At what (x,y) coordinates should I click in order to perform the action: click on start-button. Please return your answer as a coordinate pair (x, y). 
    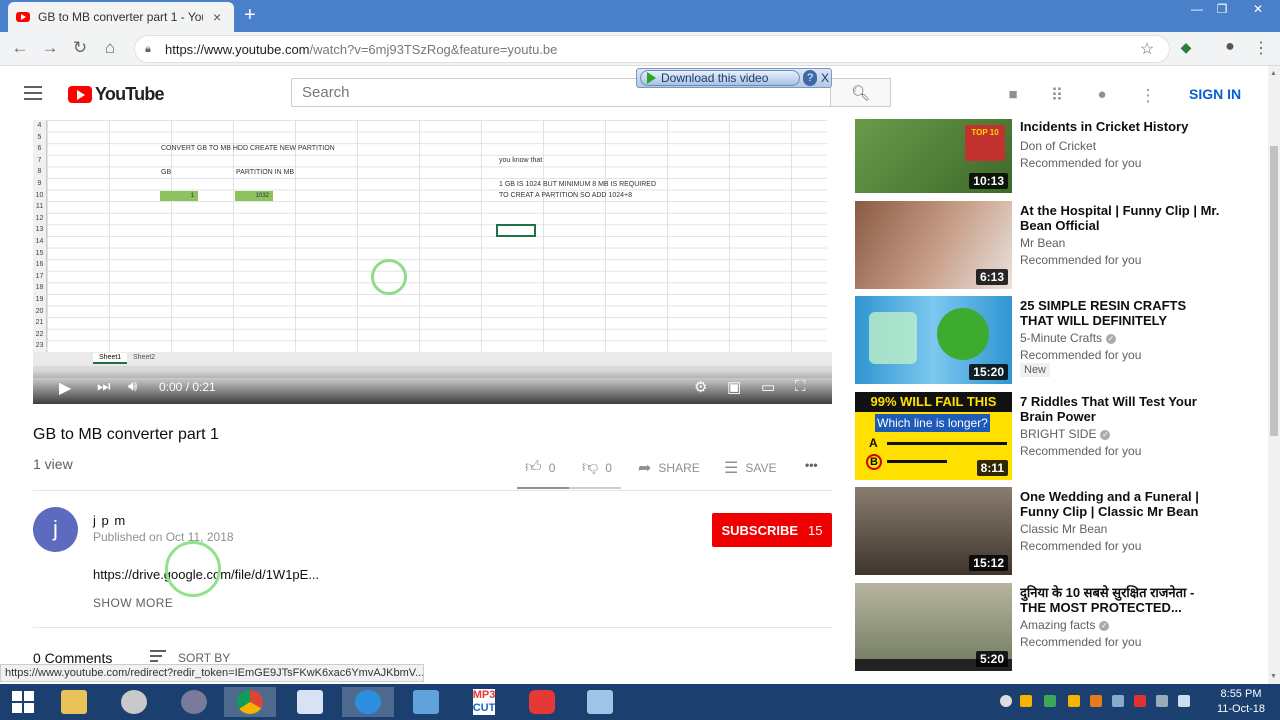
    Looking at the image, I should click on (23, 702).